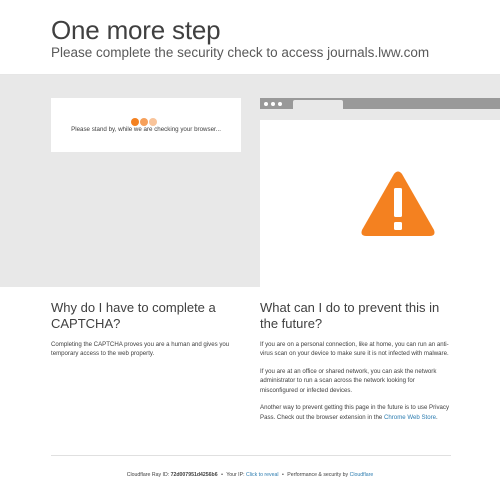 This screenshot has width=500, height=500. Describe the element at coordinates (380, 103) in the screenshot. I see `browser-toolbar` at that location.